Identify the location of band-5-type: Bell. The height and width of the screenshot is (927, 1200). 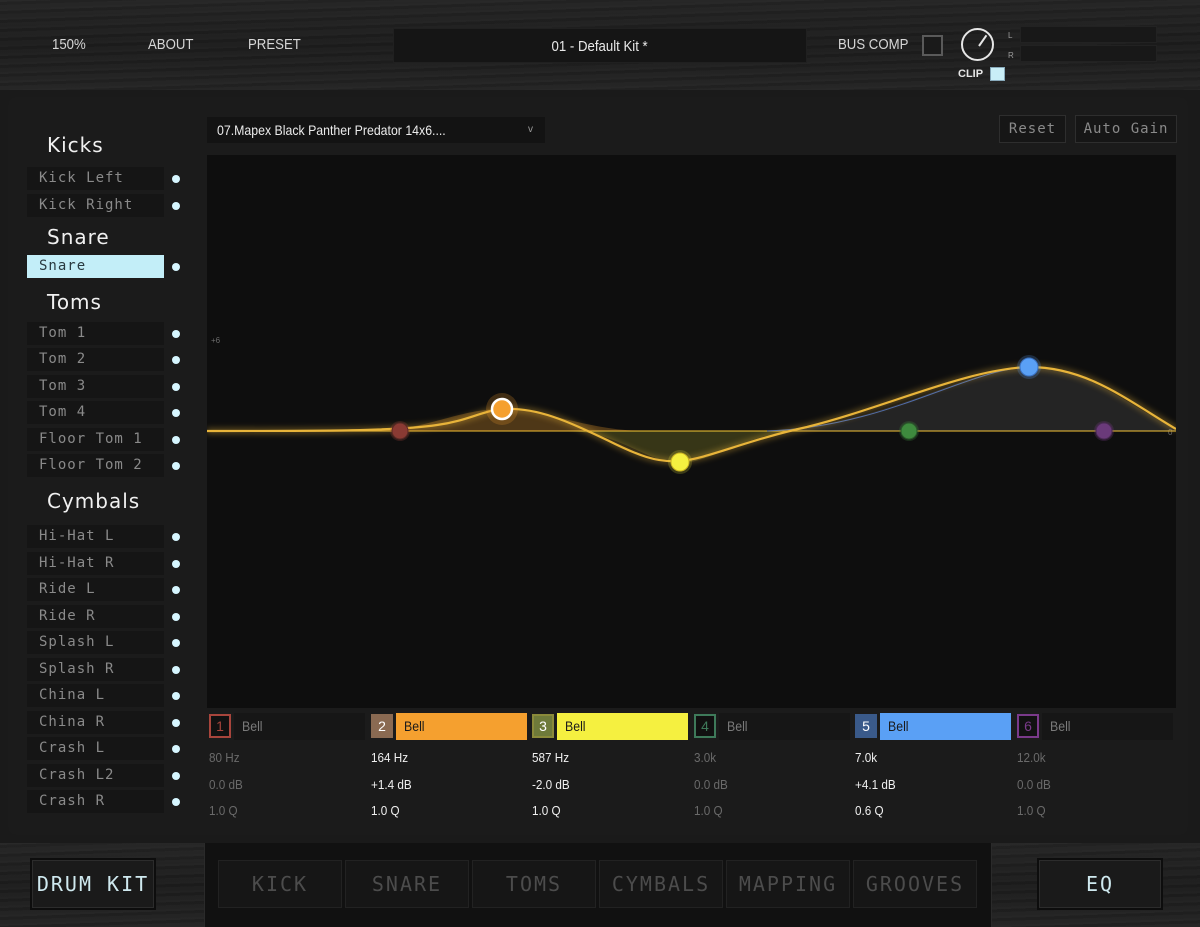
(945, 726).